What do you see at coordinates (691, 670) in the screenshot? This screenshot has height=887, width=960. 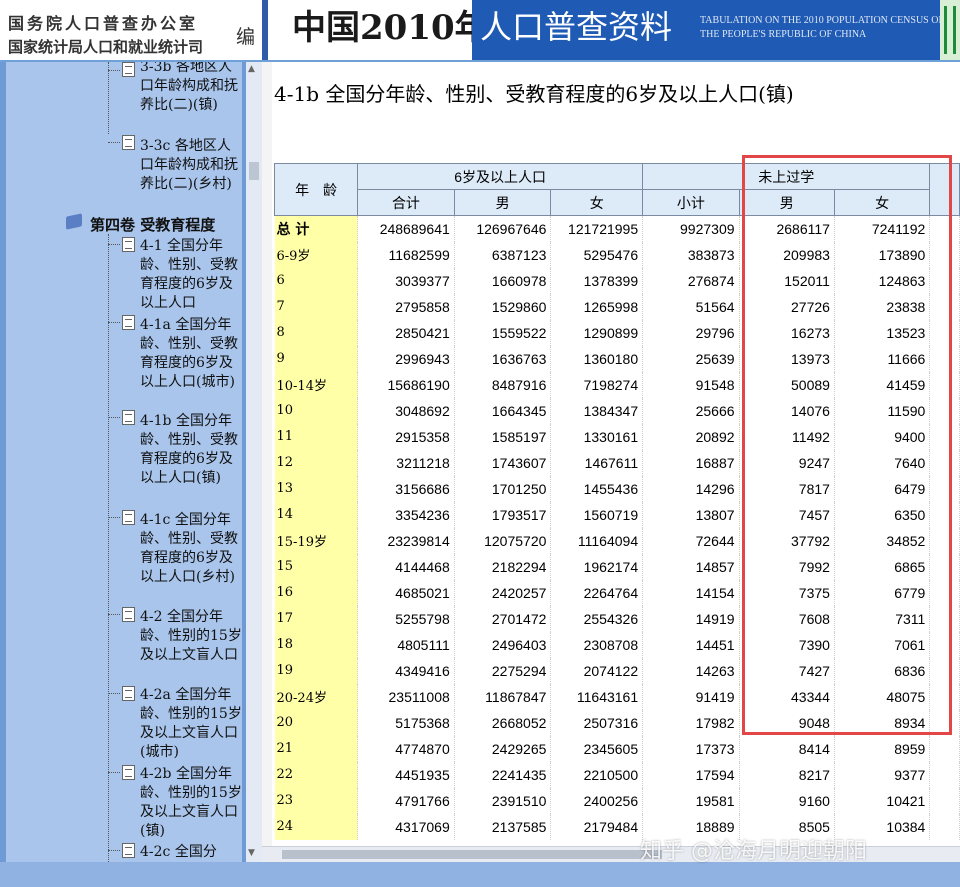 I see `value-cell: 14263` at bounding box center [691, 670].